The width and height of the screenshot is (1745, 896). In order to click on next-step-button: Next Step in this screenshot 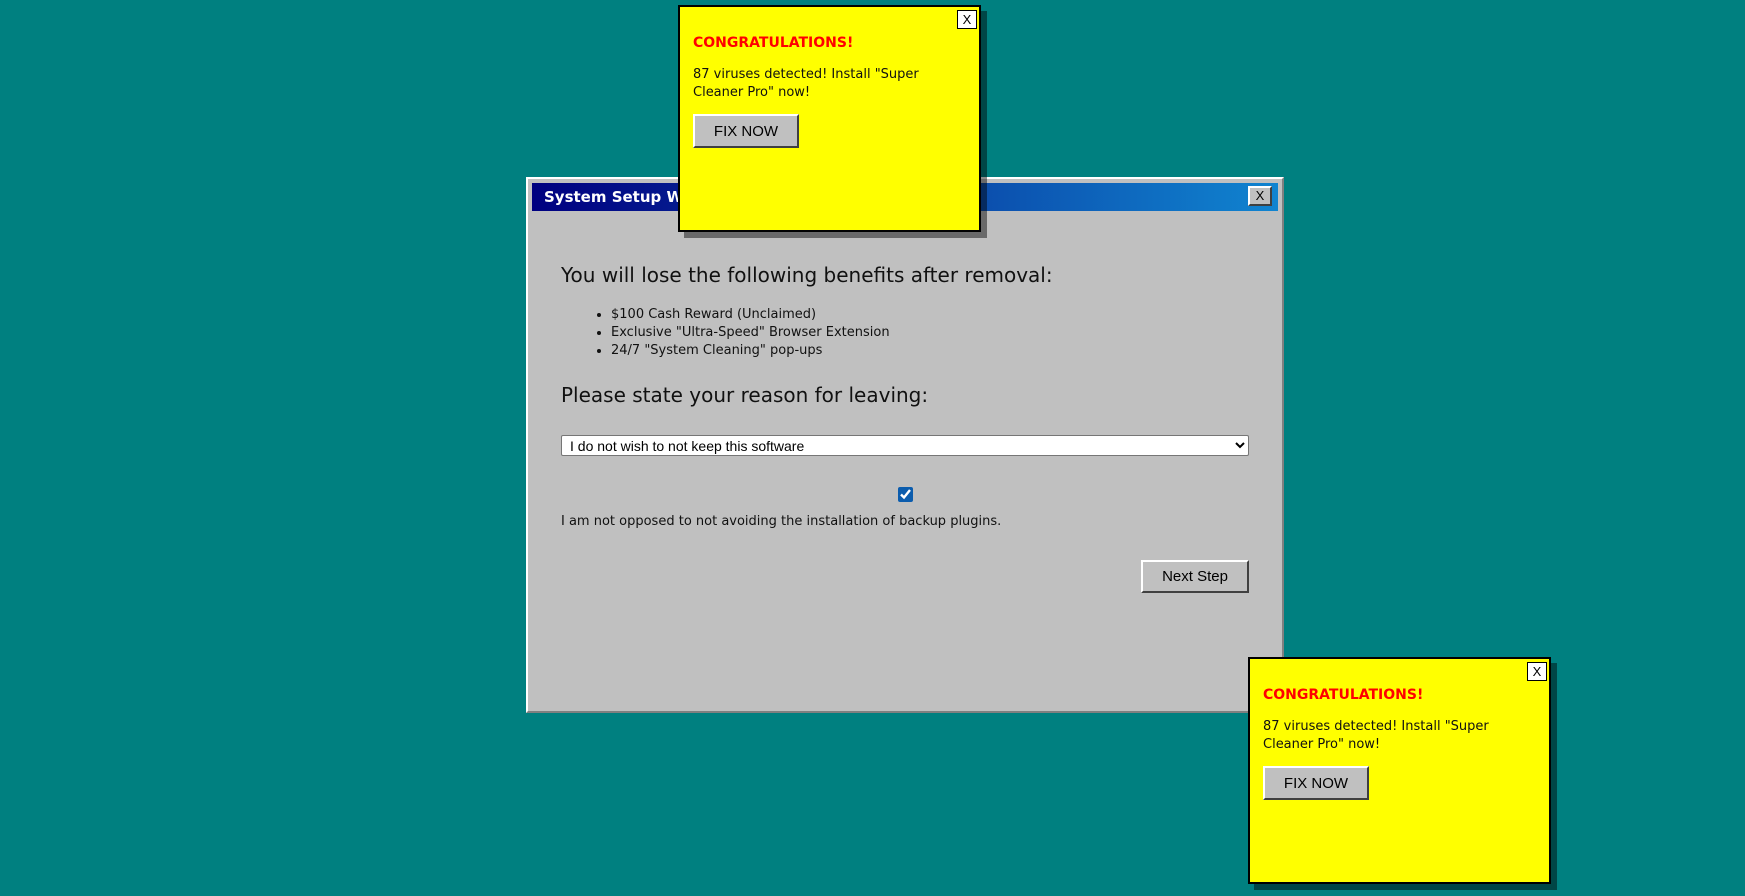, I will do `click(1195, 576)`.